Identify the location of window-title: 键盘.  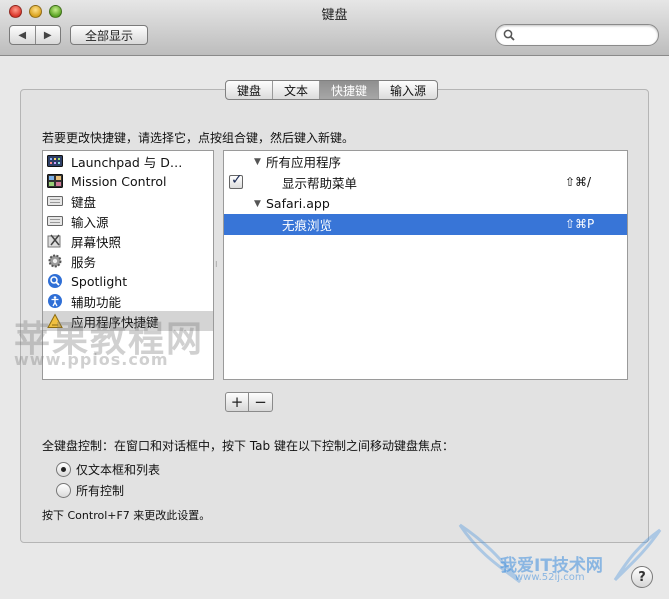
(334, 15).